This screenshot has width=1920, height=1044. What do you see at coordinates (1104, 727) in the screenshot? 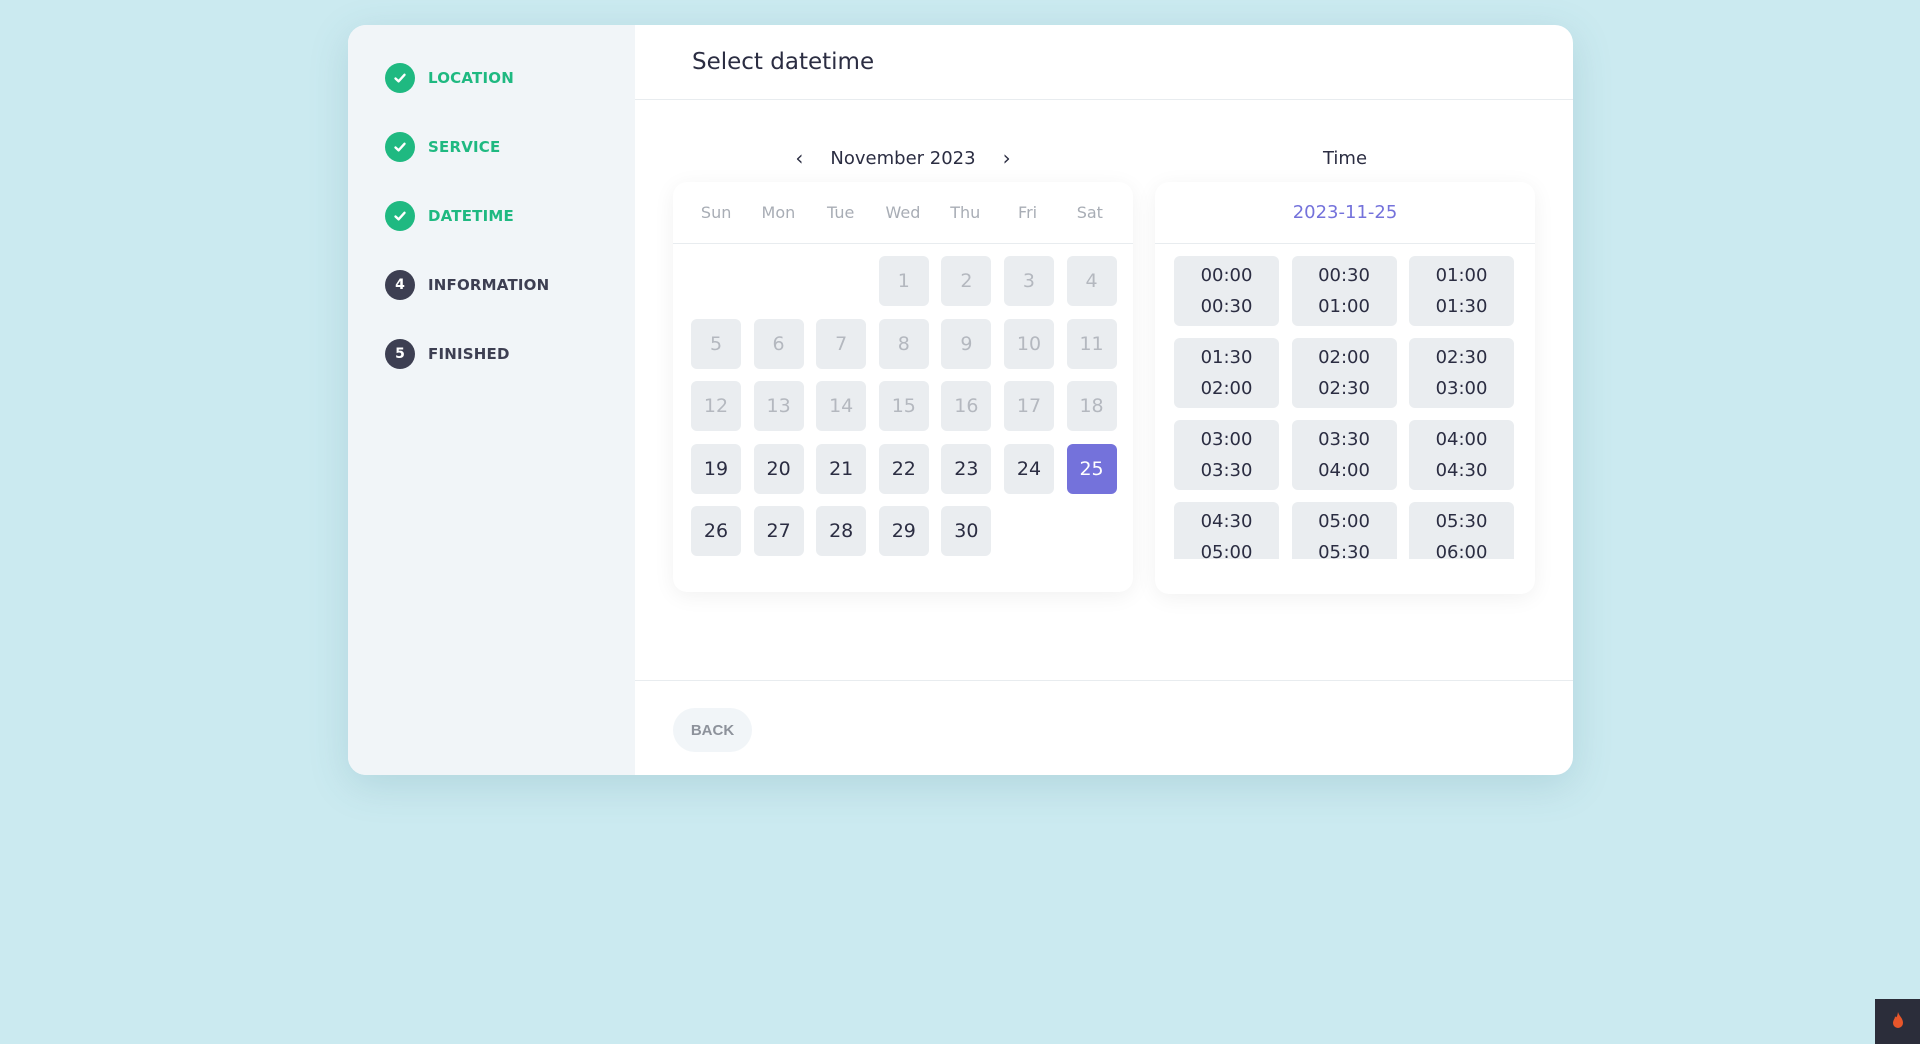
I see `footer: BACK` at bounding box center [1104, 727].